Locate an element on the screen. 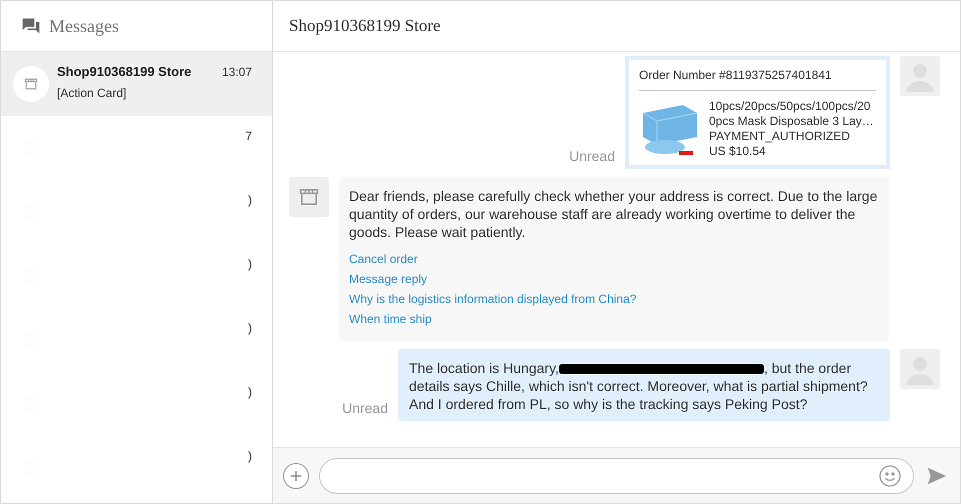  conversation-item: Shop910368199 Store [Action Card] 13:07 is located at coordinates (136, 84).